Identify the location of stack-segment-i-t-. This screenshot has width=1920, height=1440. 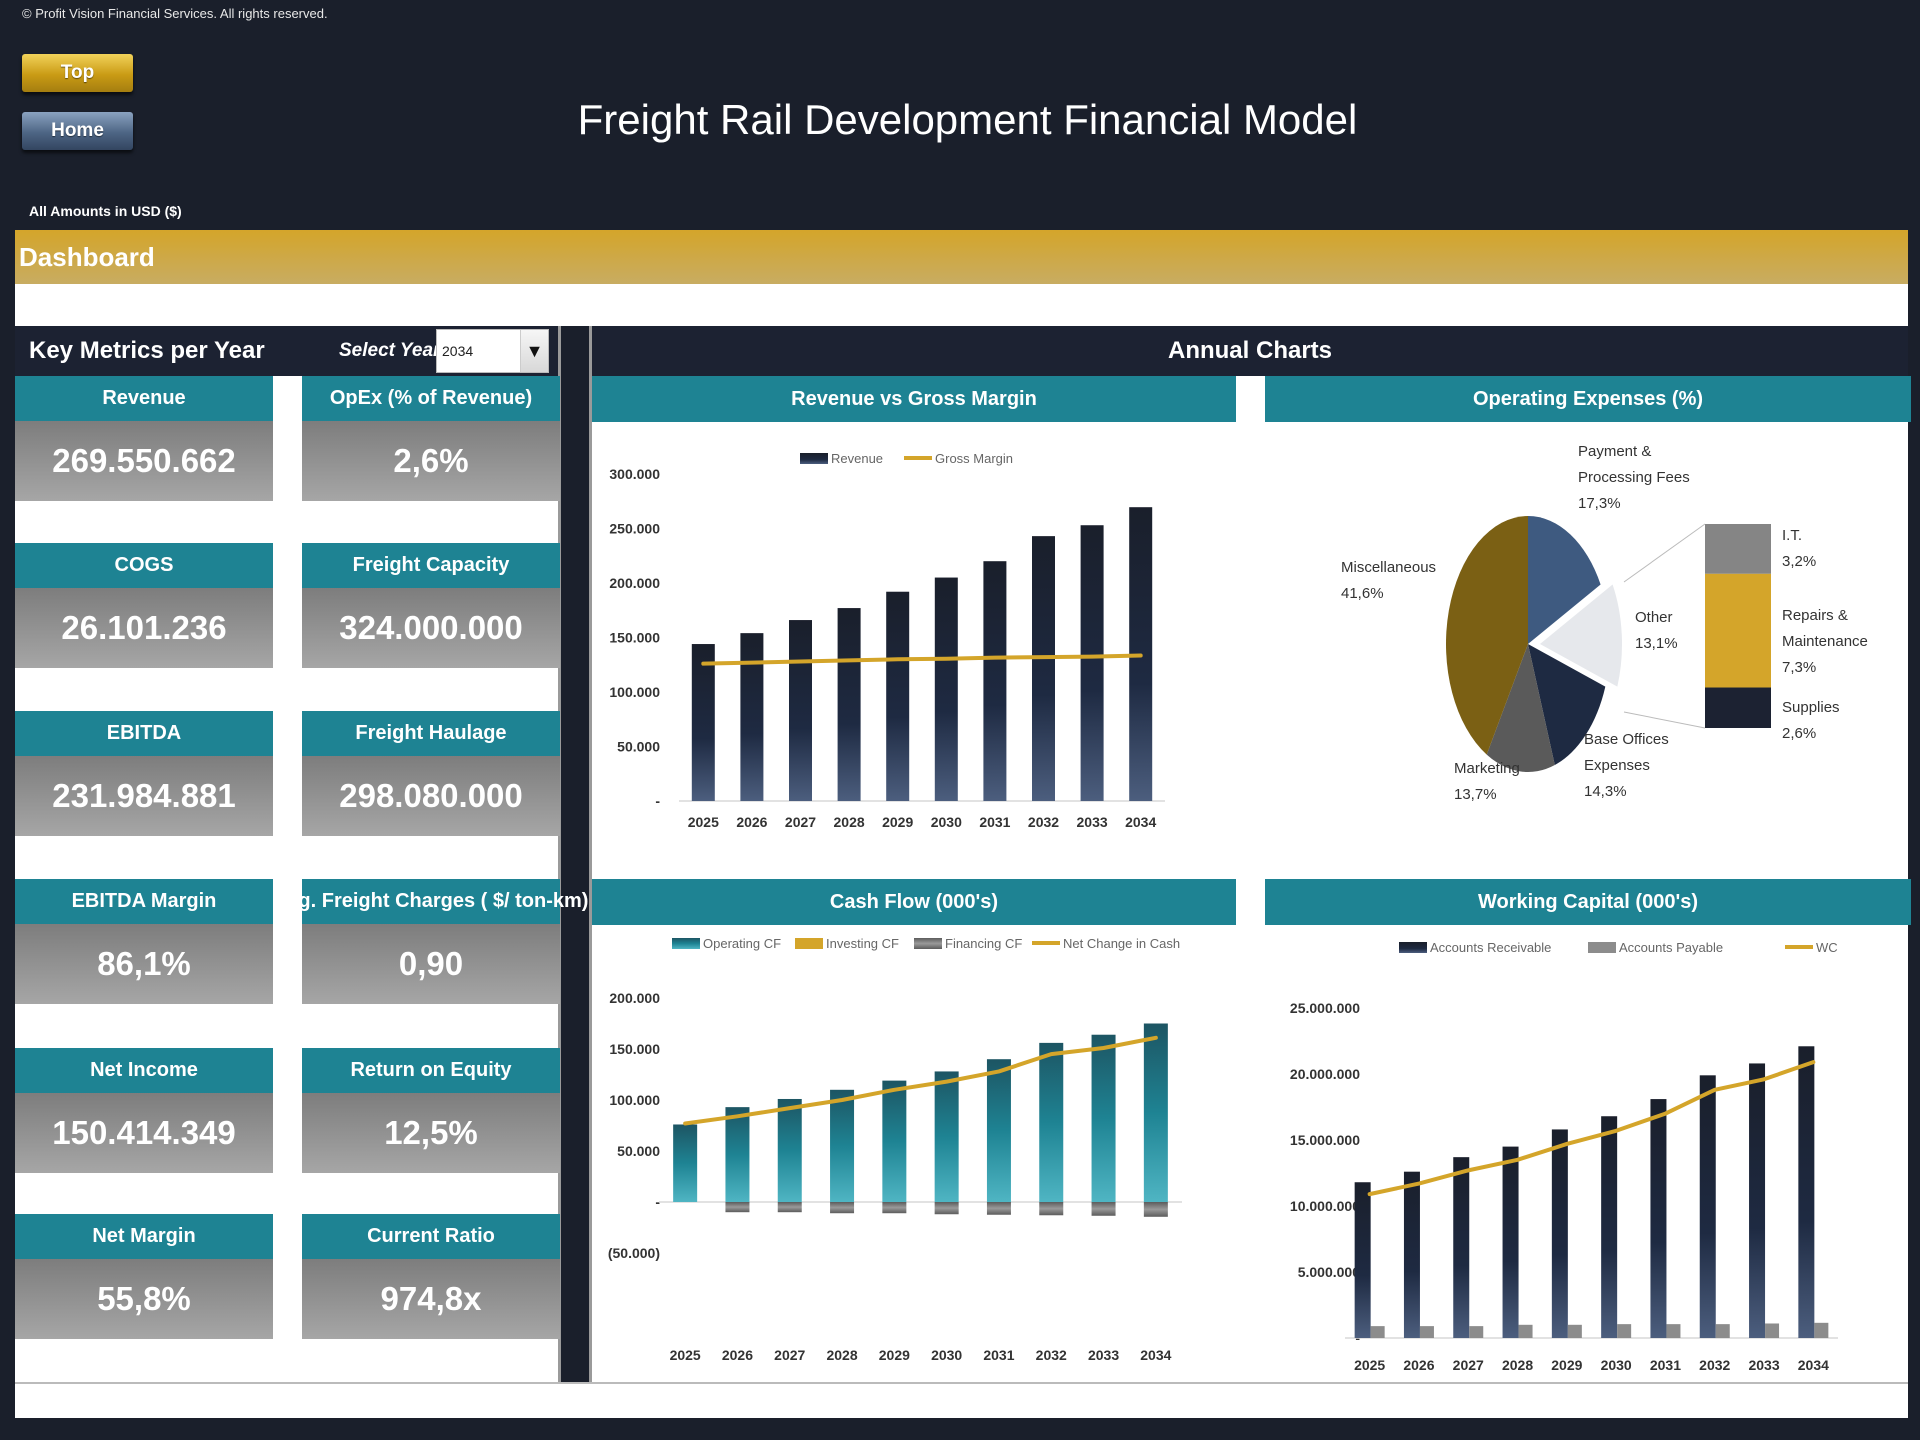
(1738, 549).